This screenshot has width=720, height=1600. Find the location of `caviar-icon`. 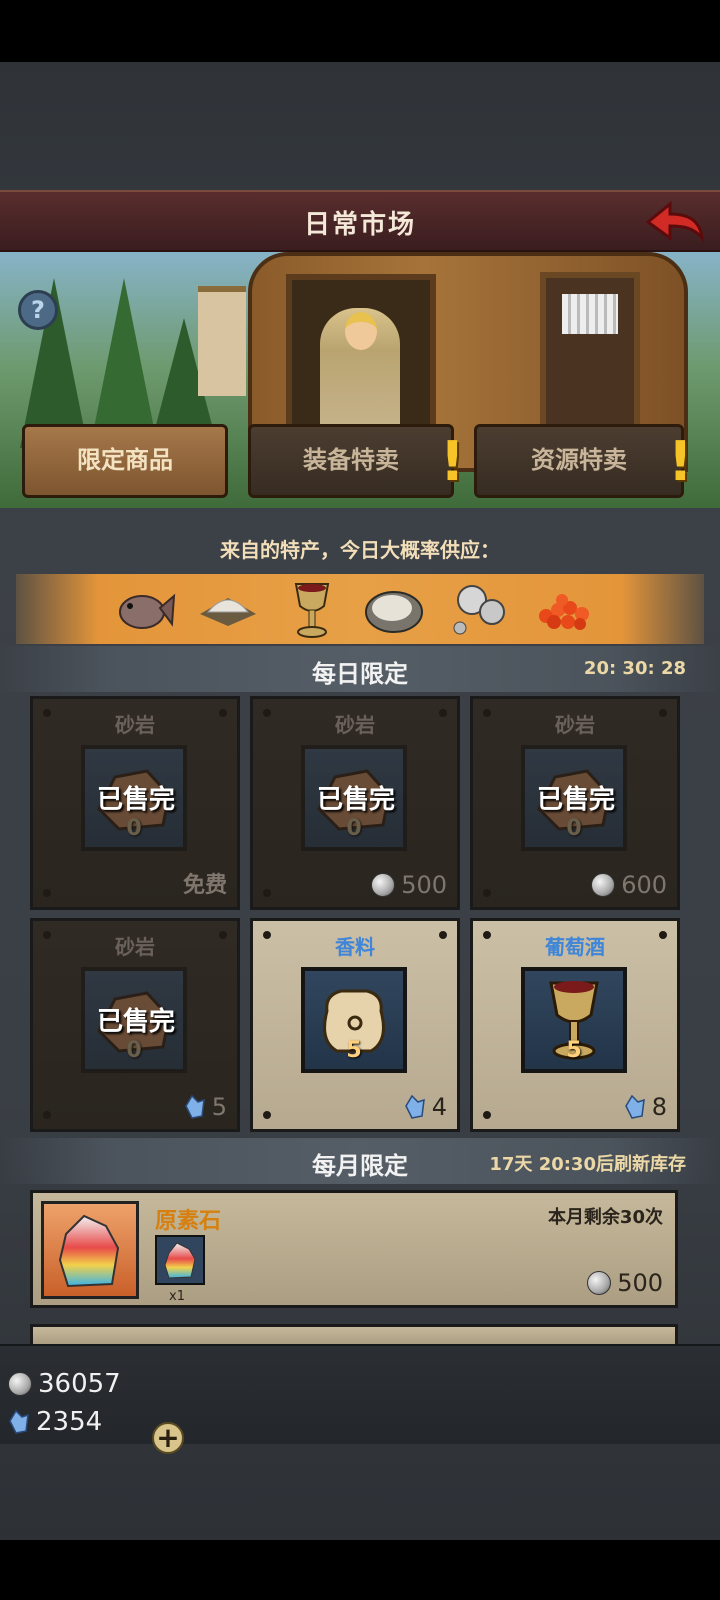

caviar-icon is located at coordinates (564, 612).